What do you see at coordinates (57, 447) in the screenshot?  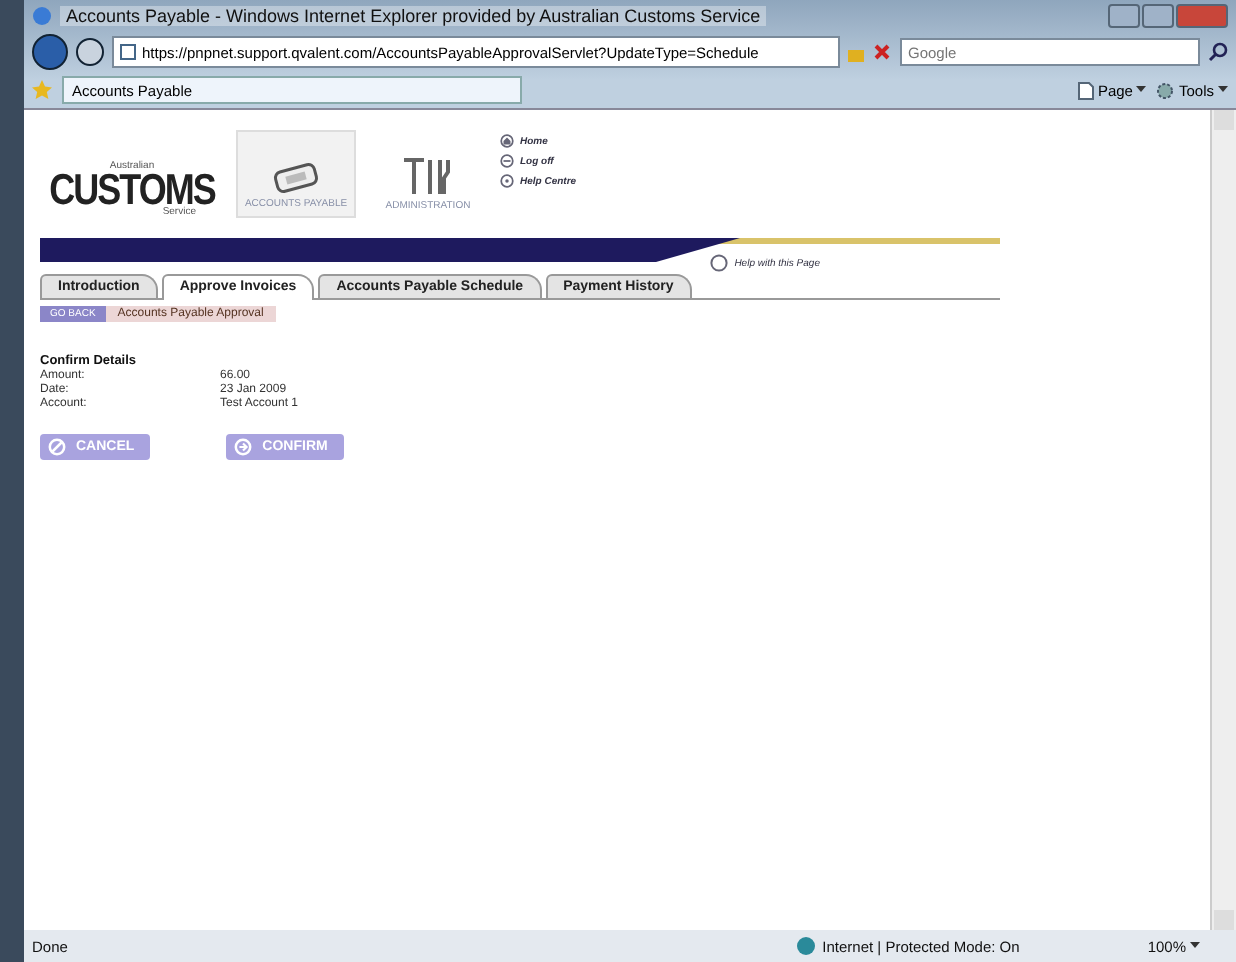 I see `cancel-icon` at bounding box center [57, 447].